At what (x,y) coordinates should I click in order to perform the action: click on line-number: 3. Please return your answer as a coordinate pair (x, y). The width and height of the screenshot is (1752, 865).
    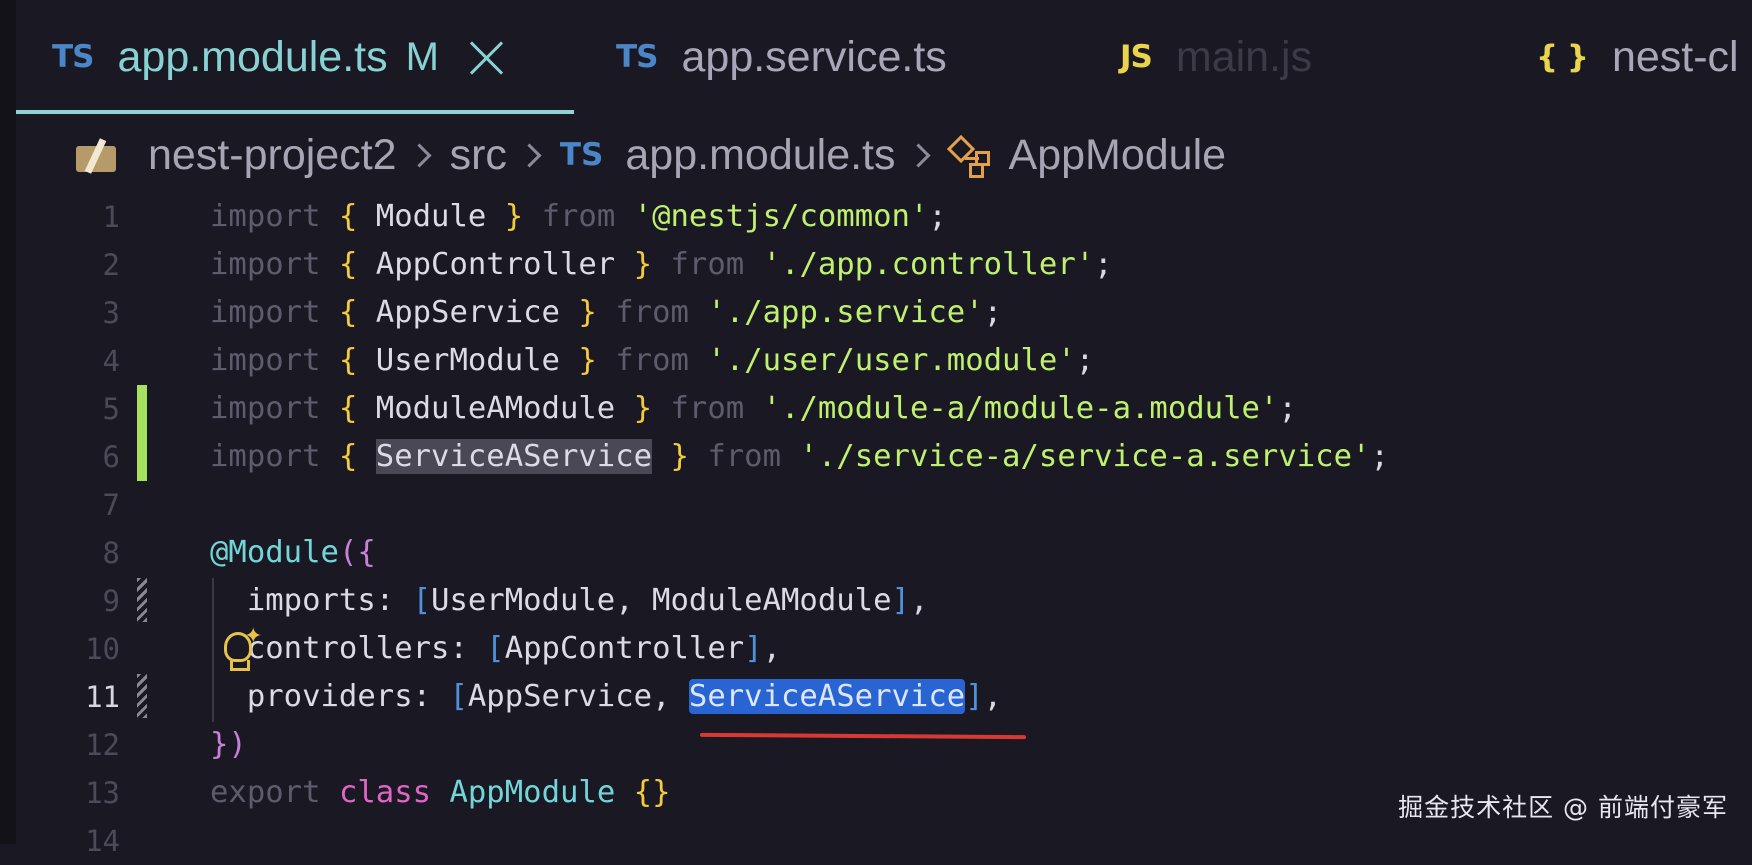
    Looking at the image, I should click on (111, 313).